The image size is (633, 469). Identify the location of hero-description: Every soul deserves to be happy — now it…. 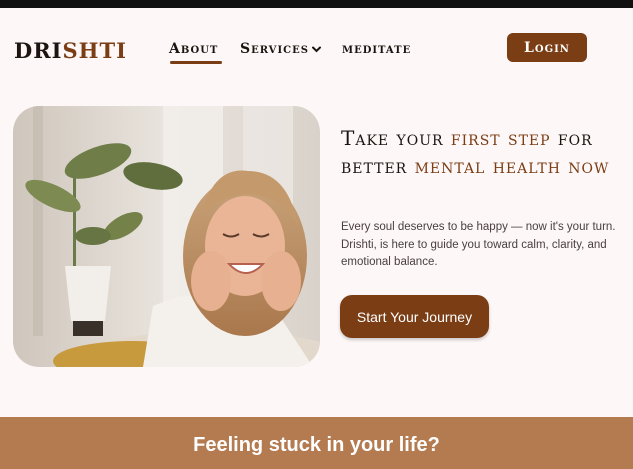
(478, 244).